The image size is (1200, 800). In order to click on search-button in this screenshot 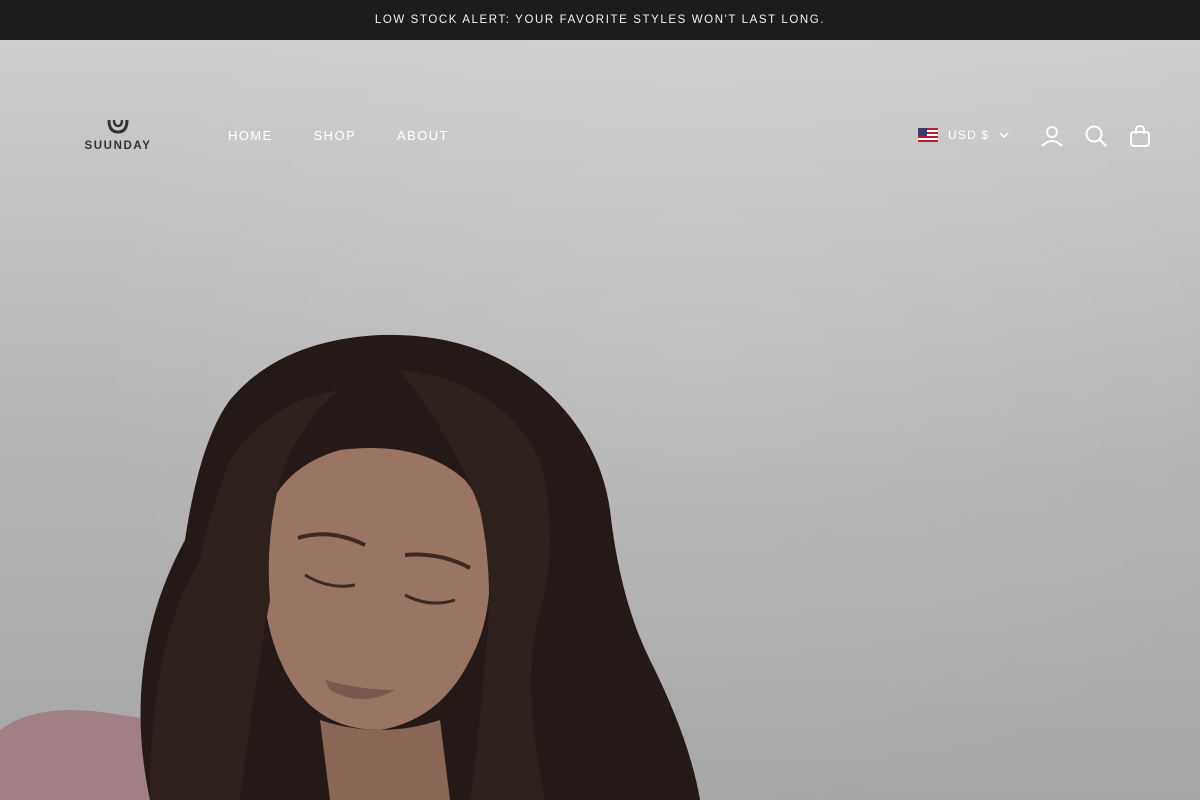, I will do `click(1096, 136)`.